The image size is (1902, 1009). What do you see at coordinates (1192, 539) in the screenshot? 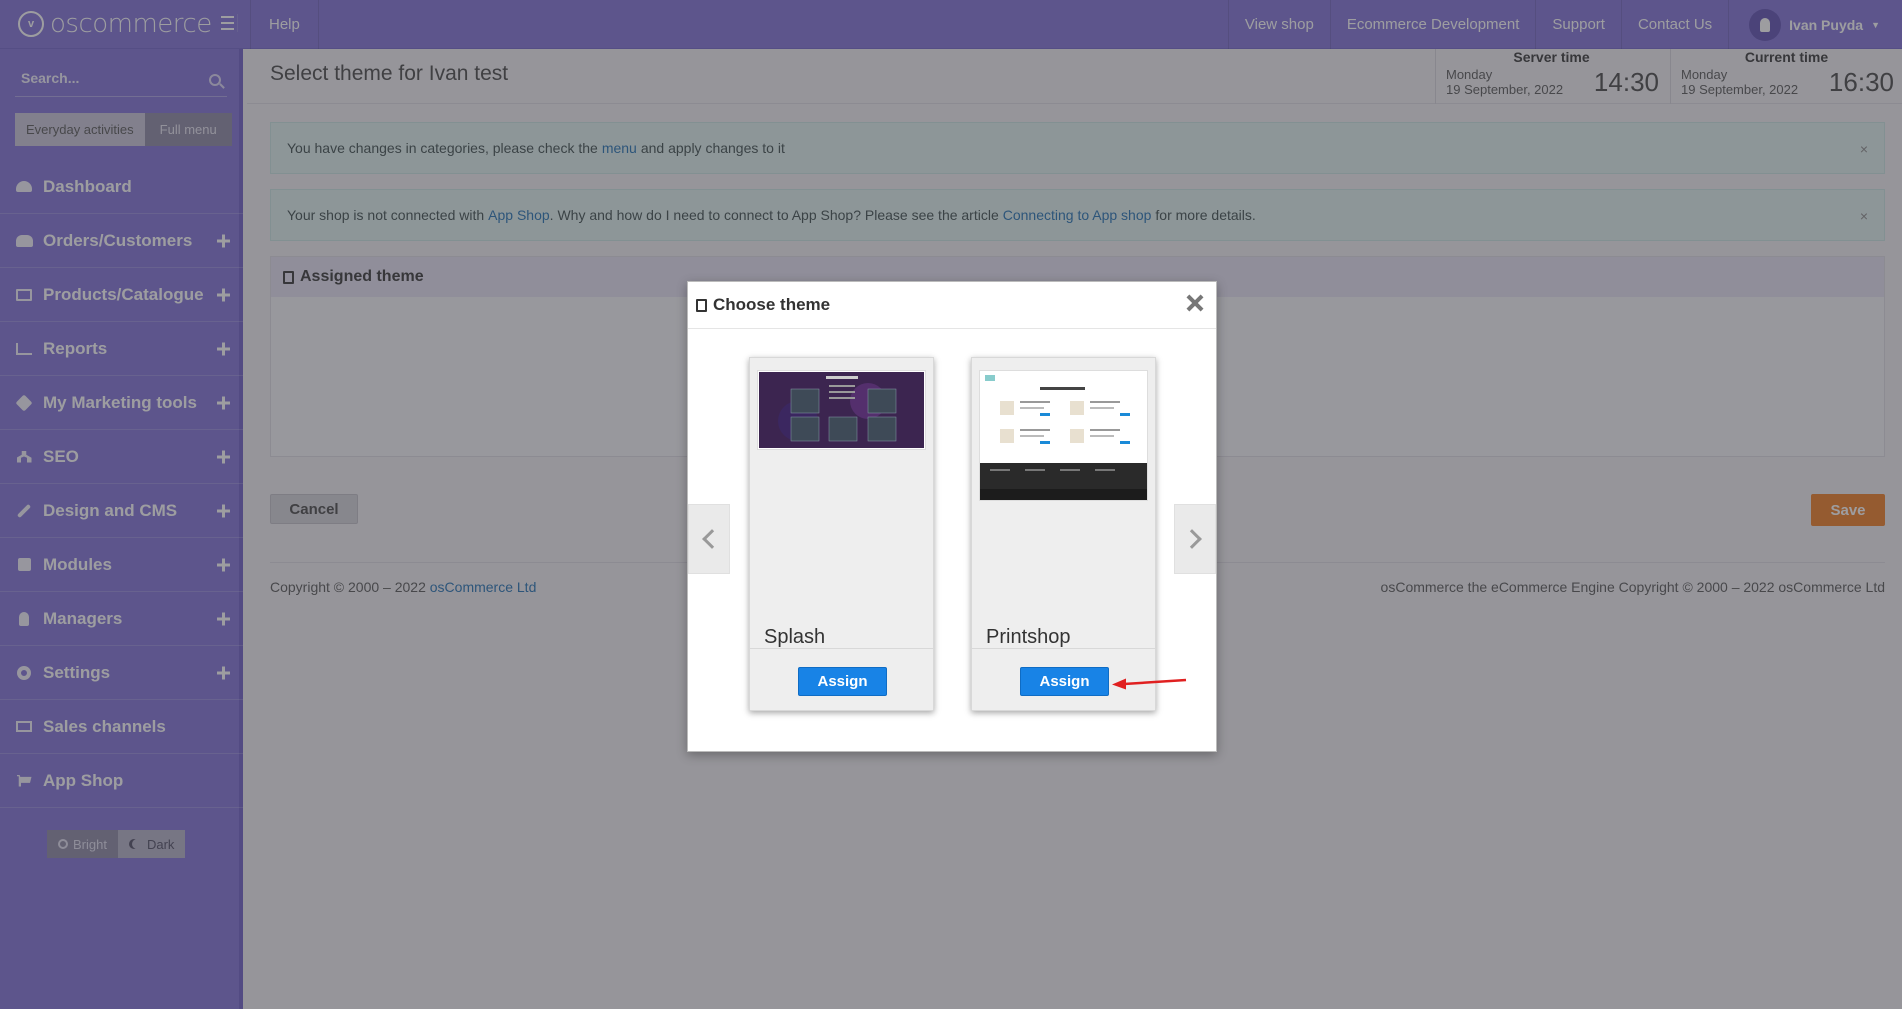
I see `chevron-right-icon` at bounding box center [1192, 539].